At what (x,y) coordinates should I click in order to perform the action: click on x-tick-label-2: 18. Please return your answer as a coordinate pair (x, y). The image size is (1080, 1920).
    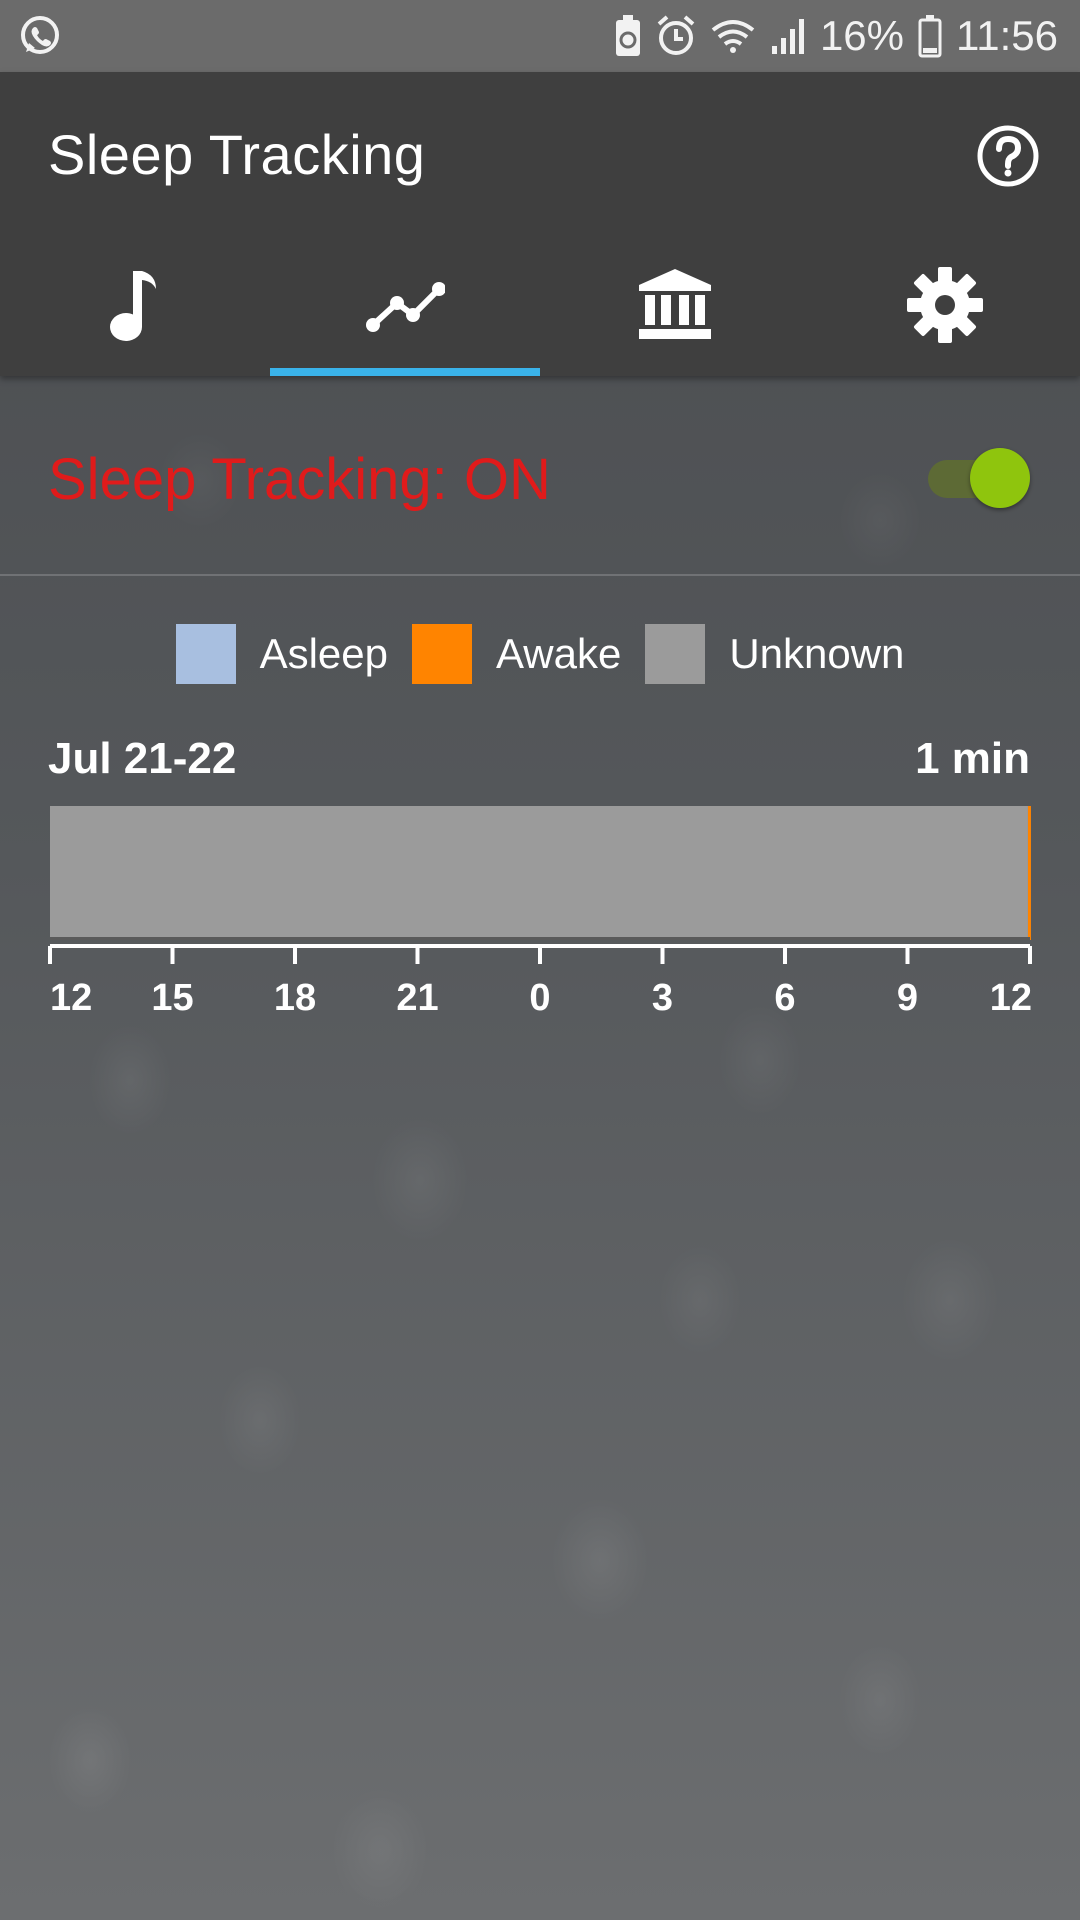
    Looking at the image, I should click on (295, 998).